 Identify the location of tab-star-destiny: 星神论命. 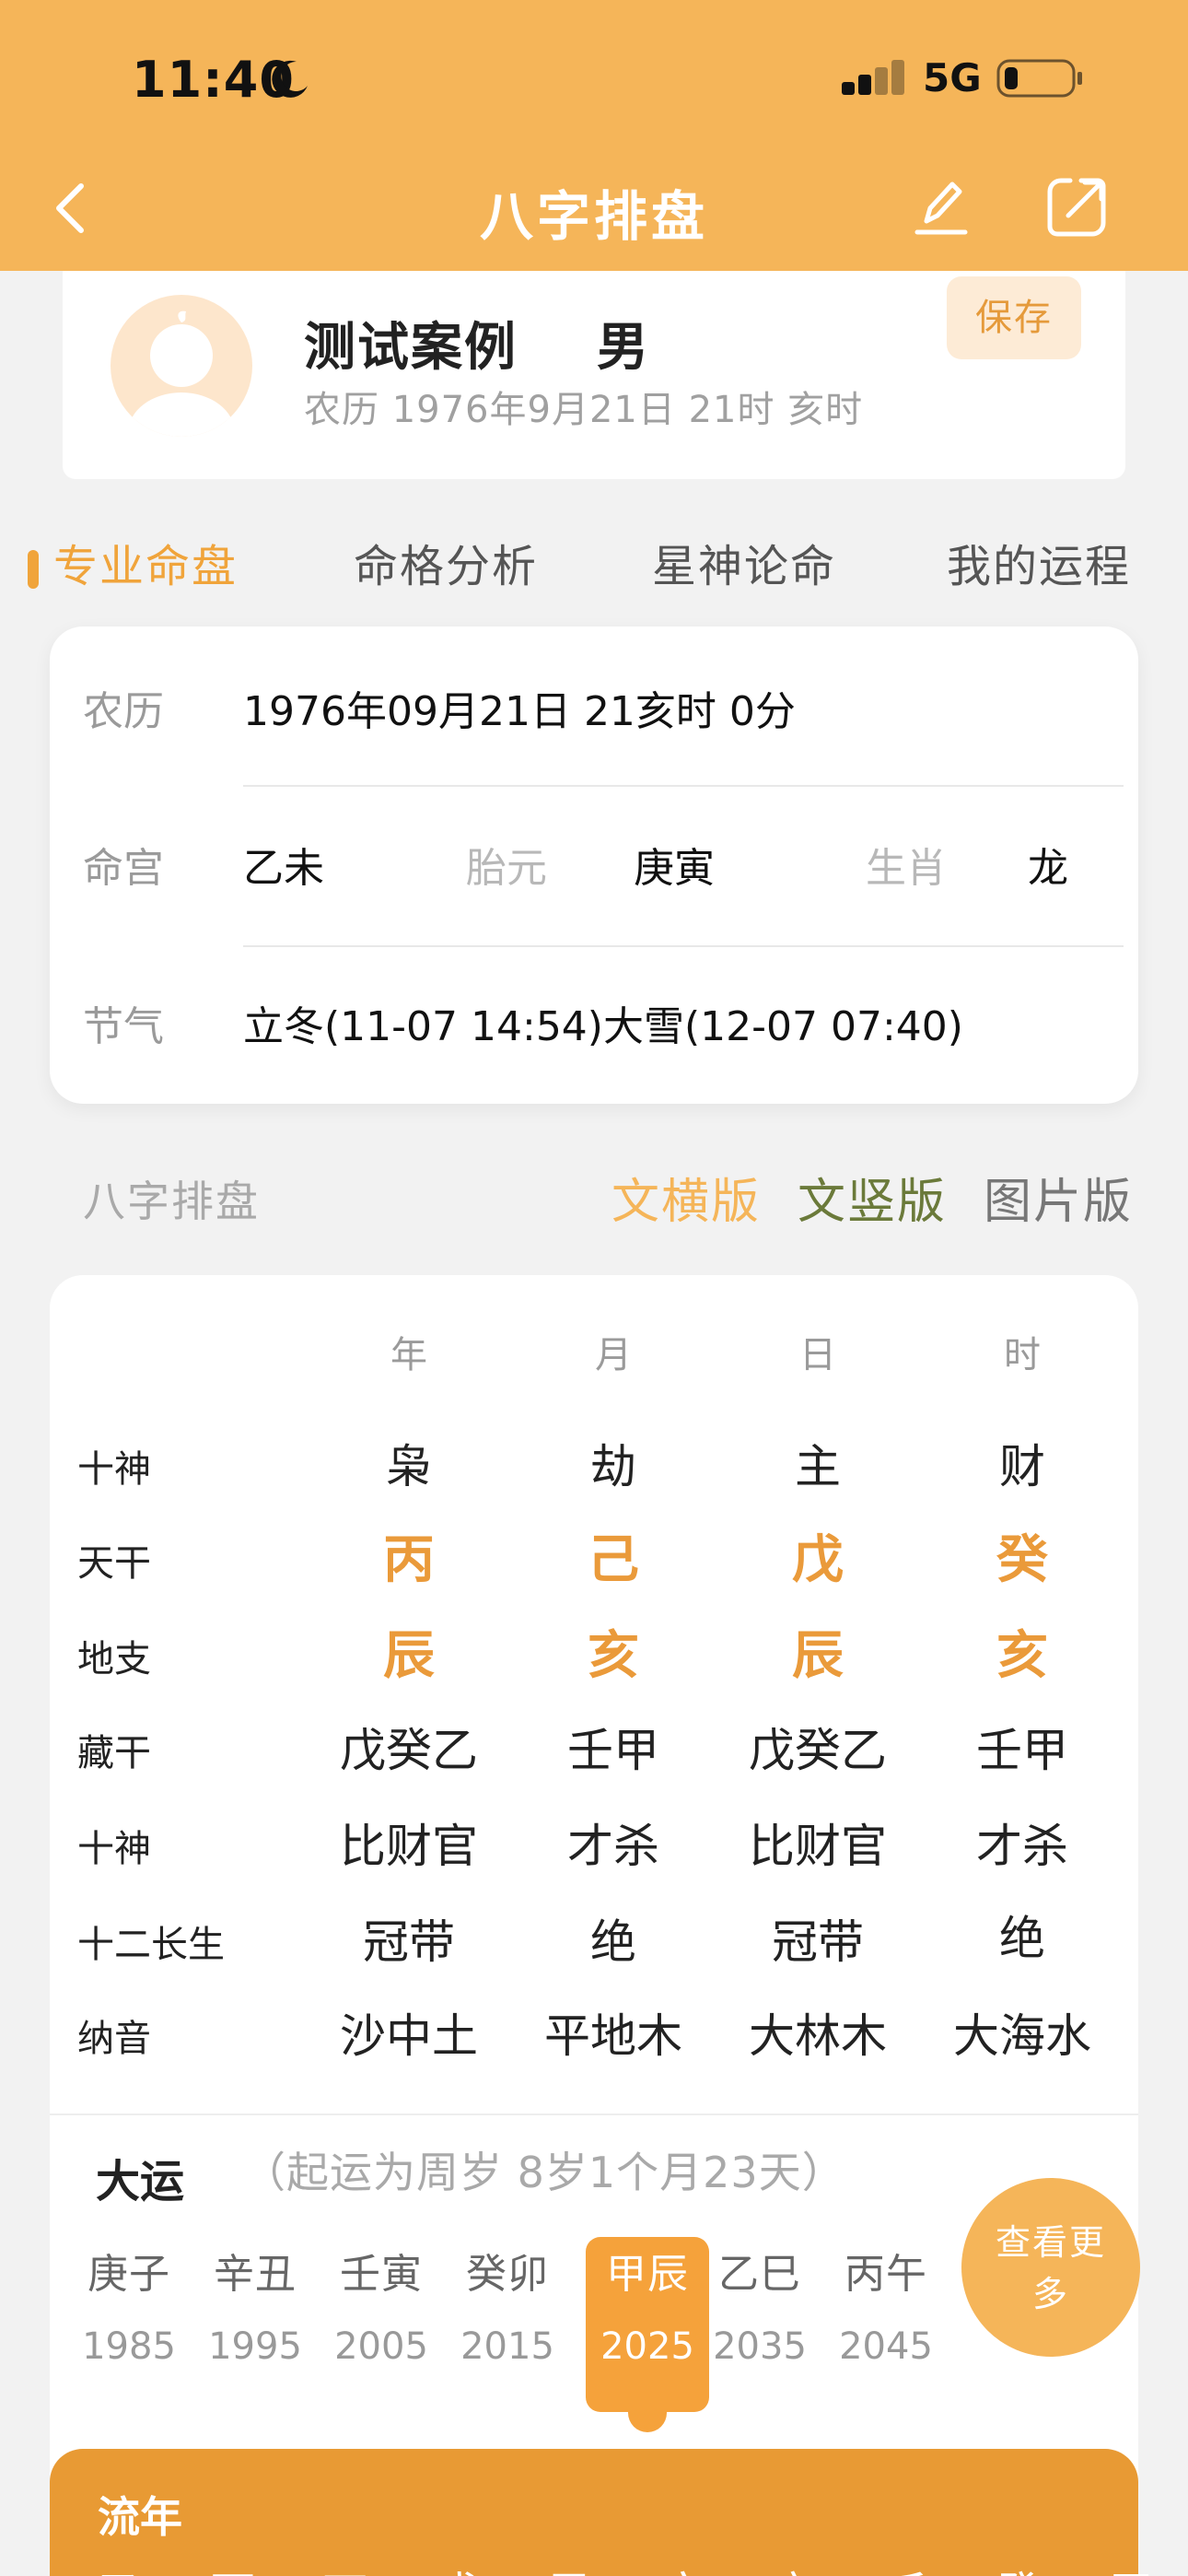
(744, 562).